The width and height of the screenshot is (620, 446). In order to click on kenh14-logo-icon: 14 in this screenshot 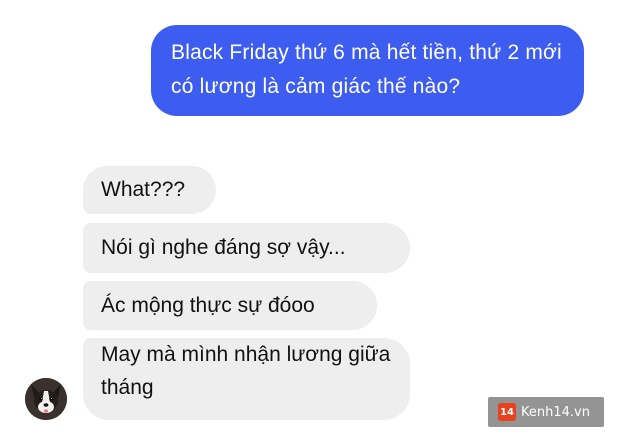, I will do `click(507, 412)`.